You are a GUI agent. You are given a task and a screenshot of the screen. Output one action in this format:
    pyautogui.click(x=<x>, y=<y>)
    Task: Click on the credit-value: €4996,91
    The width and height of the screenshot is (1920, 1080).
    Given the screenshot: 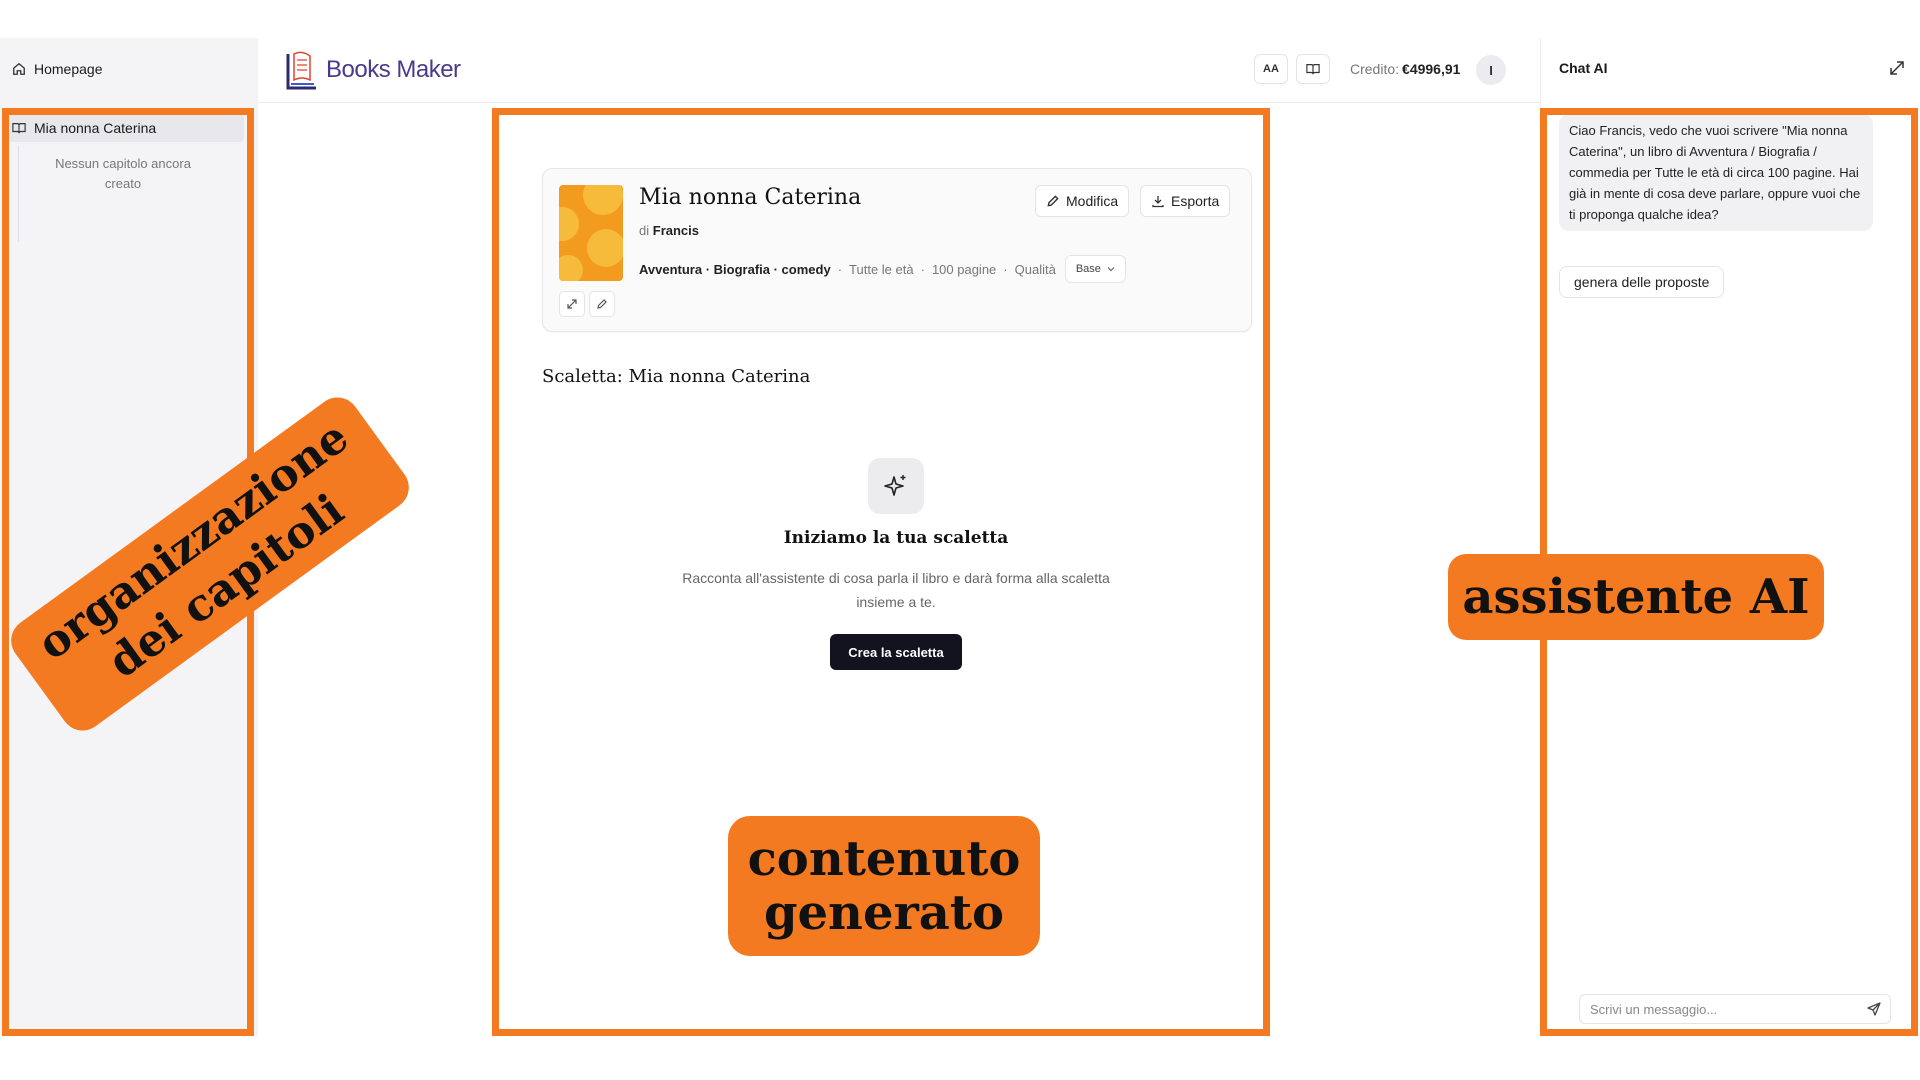 What is the action you would take?
    pyautogui.click(x=1431, y=69)
    